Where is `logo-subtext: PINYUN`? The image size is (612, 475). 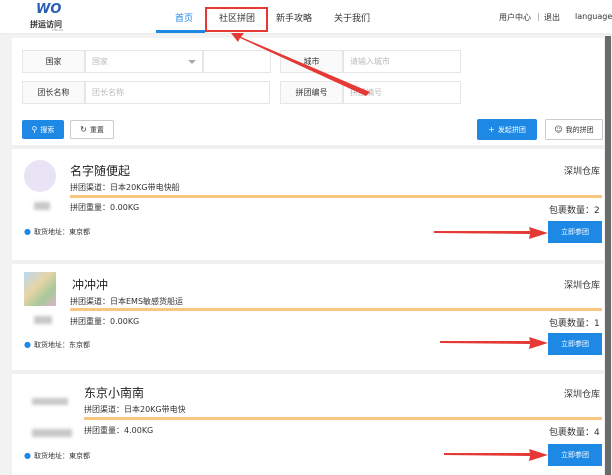
logo-subtext: PINYUN is located at coordinates (58, 30).